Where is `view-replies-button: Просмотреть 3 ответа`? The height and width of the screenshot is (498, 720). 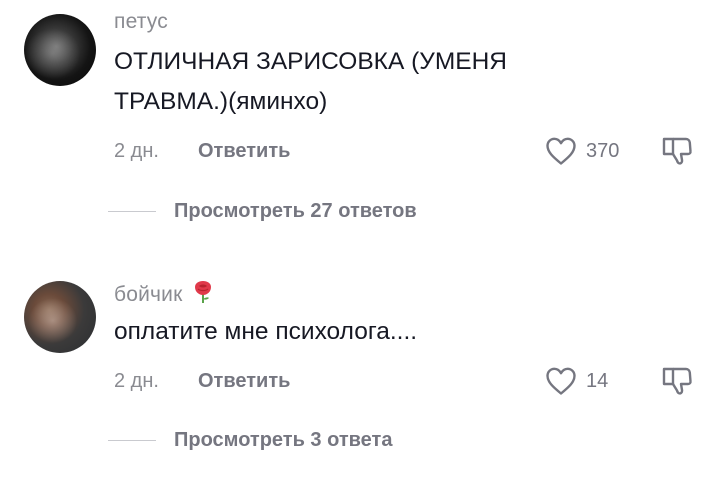 view-replies-button: Просмотреть 3 ответа is located at coordinates (250, 440).